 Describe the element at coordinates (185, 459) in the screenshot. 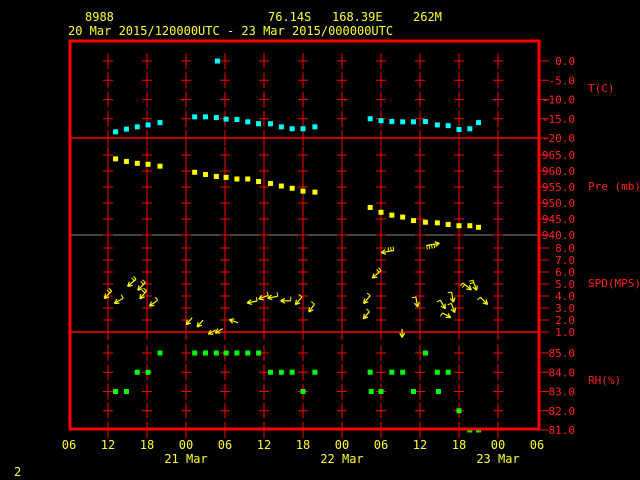

I see `day-label: 21 Mar` at that location.